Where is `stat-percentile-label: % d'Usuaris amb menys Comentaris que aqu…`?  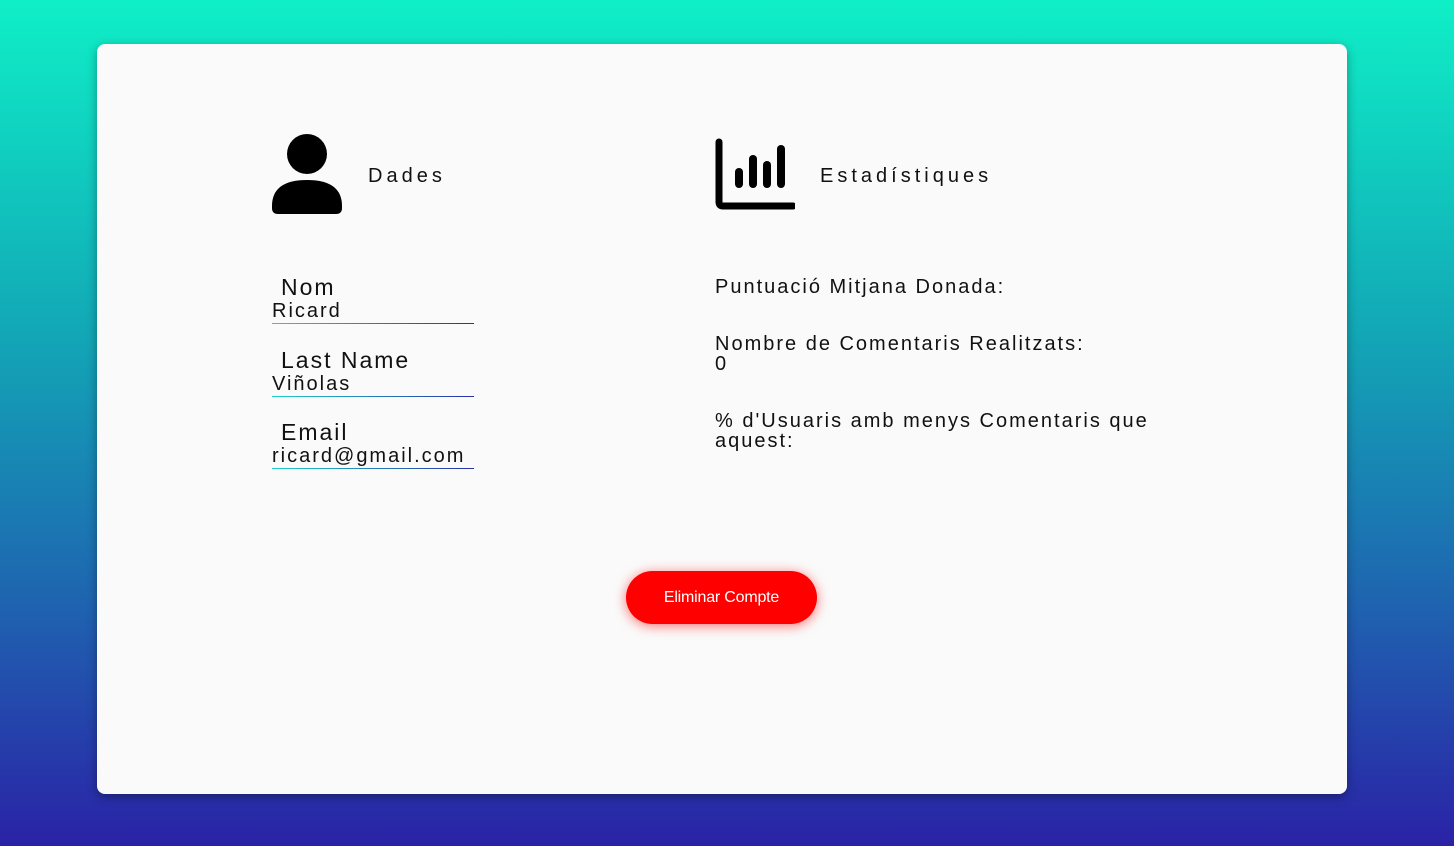 stat-percentile-label: % d'Usuaris amb menys Comentaris que aqu… is located at coordinates (932, 431).